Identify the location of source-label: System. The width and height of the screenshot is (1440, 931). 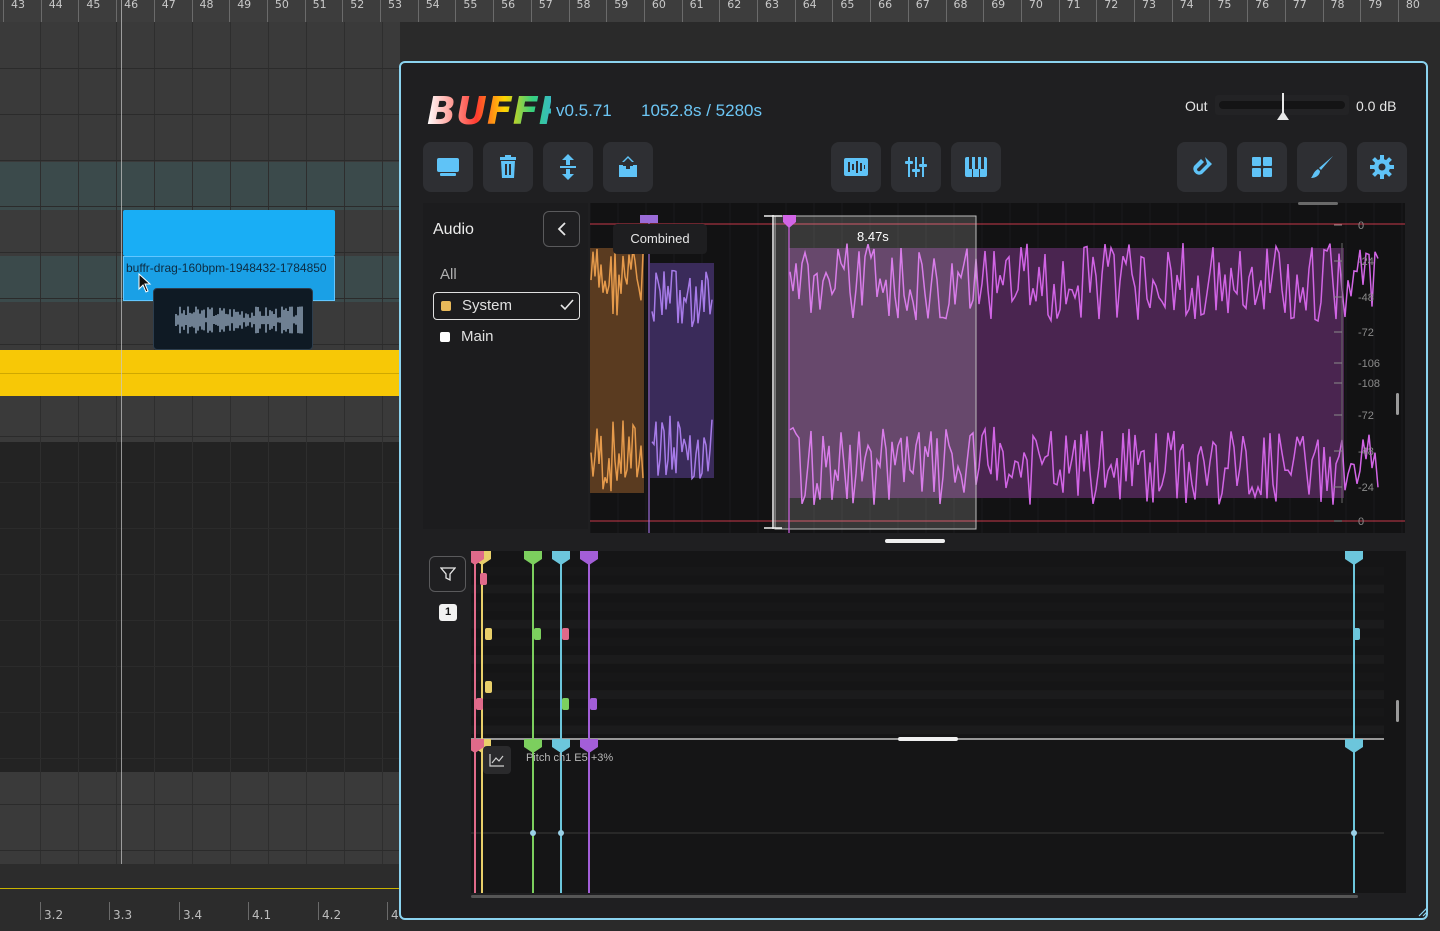
(487, 305).